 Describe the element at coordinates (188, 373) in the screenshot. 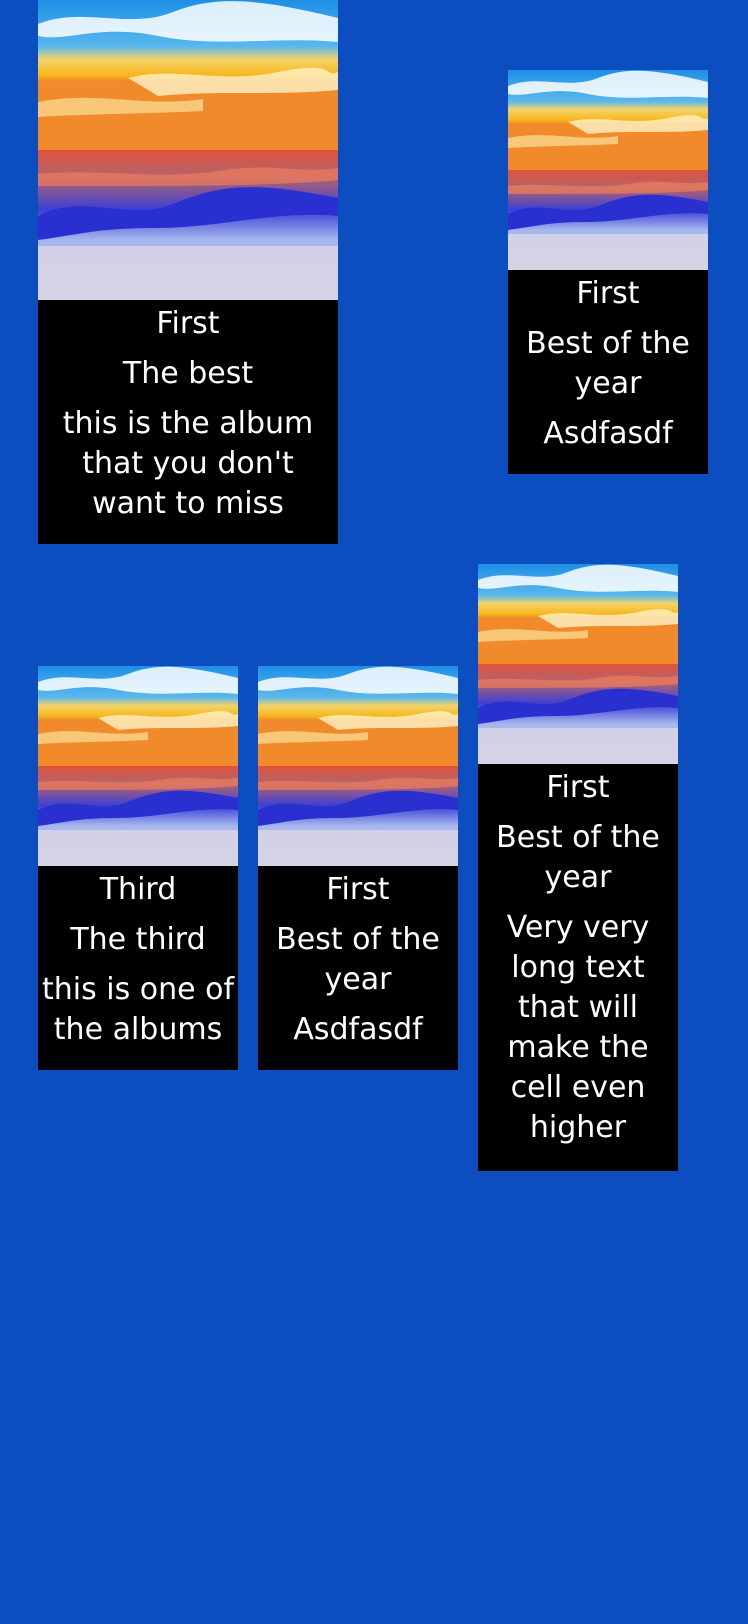

I see `album-subtitle: The best` at that location.